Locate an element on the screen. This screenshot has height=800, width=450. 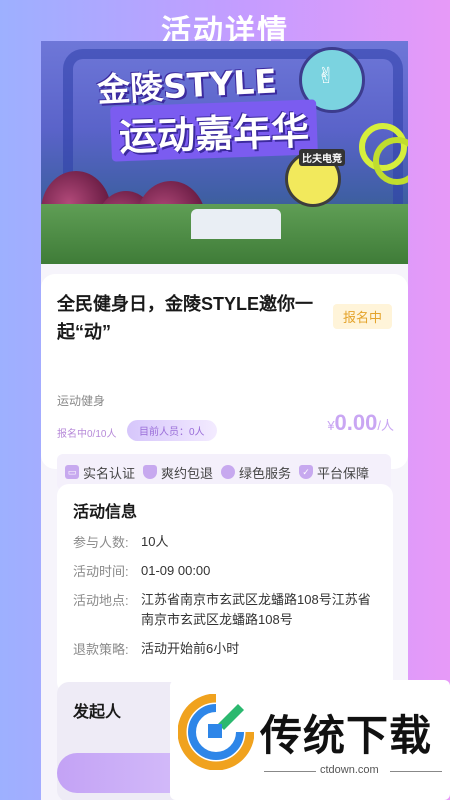
event-title: 全民健身日，金陵STYLE邀你一起“动” is located at coordinates (185, 318).